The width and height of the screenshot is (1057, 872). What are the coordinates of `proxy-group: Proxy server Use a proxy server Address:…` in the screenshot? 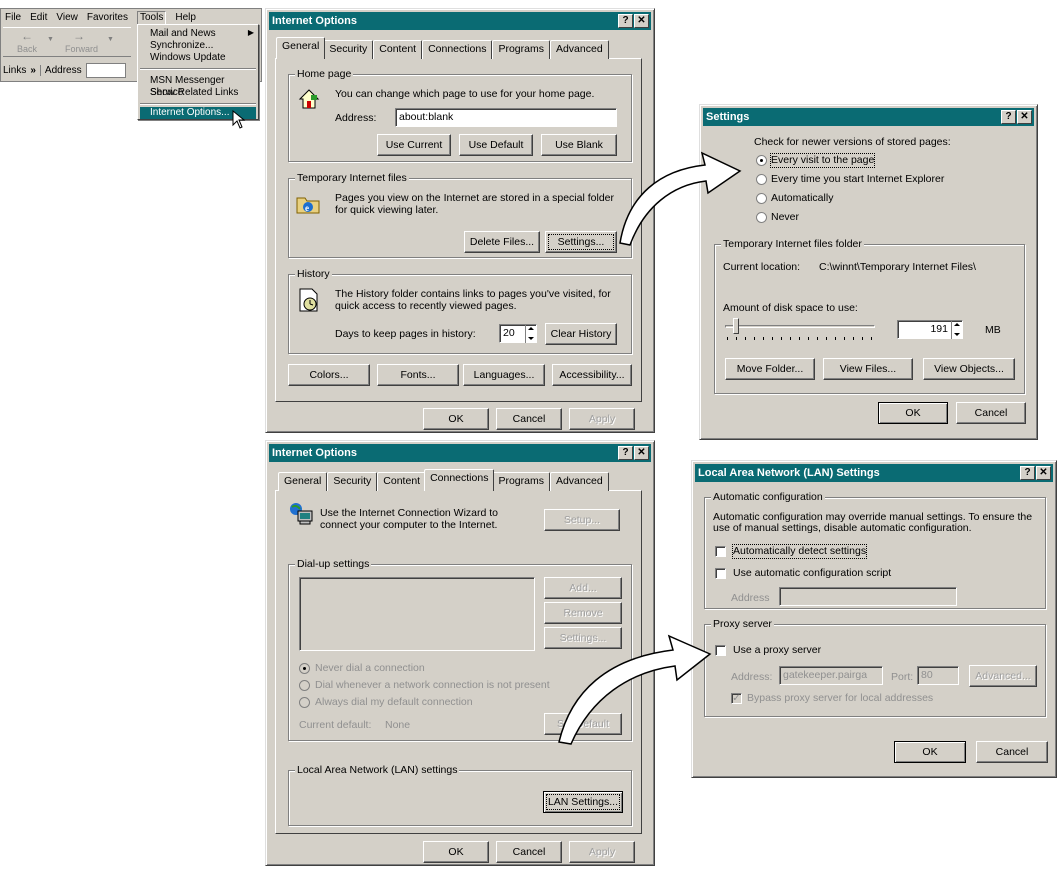 It's located at (875, 667).